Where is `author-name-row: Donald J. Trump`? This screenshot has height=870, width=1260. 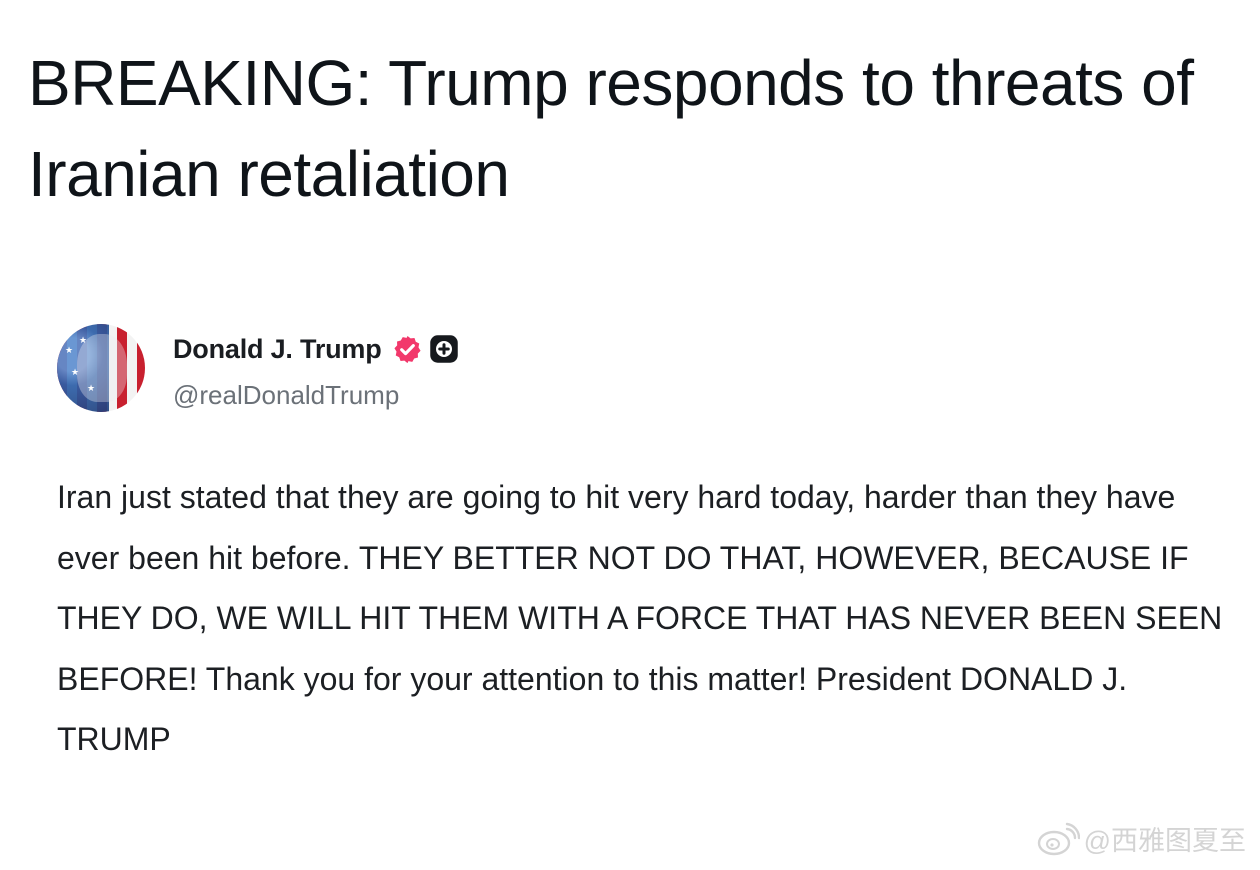
author-name-row: Donald J. Trump is located at coordinates (316, 349).